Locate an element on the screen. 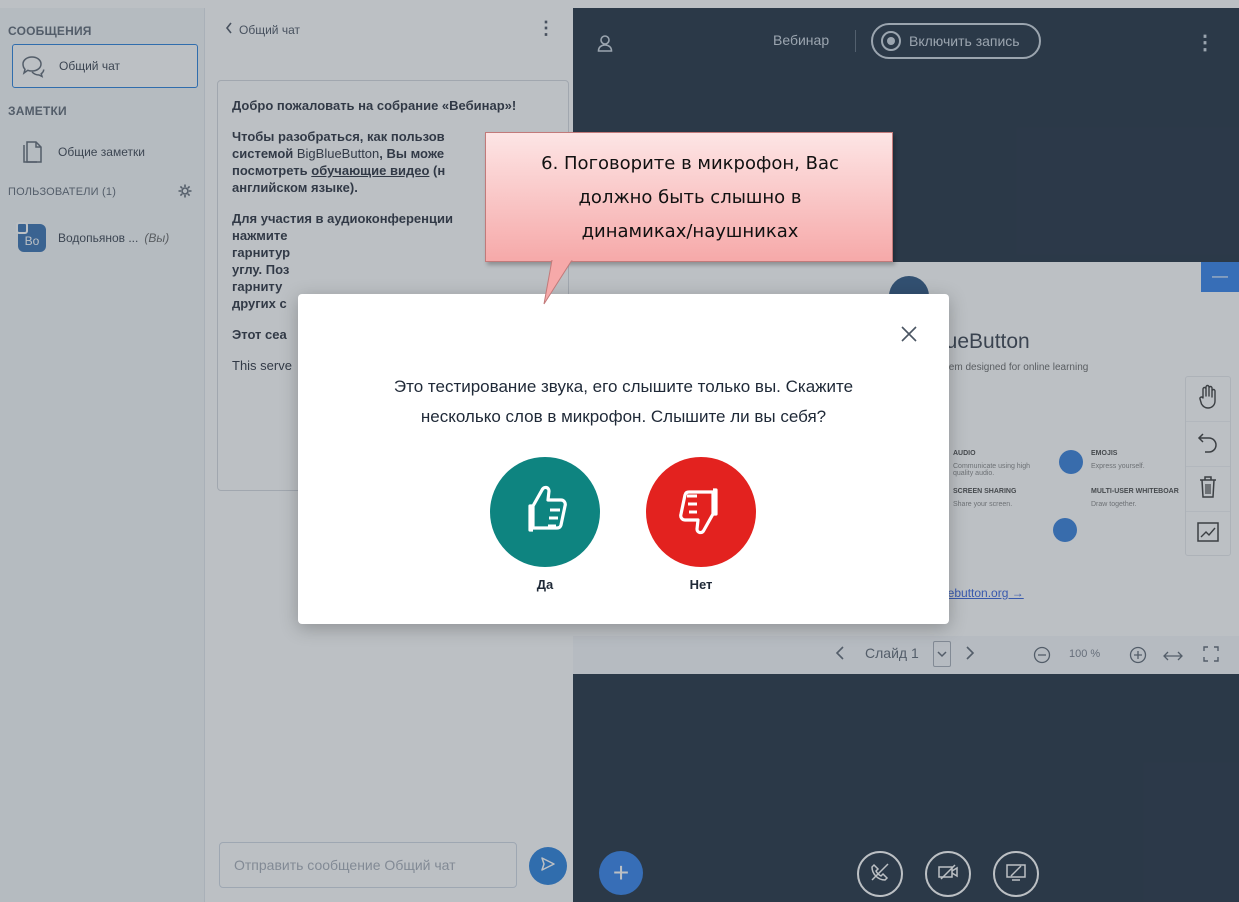 The height and width of the screenshot is (902, 1239). echo-yes-option: Да is located at coordinates (545, 524).